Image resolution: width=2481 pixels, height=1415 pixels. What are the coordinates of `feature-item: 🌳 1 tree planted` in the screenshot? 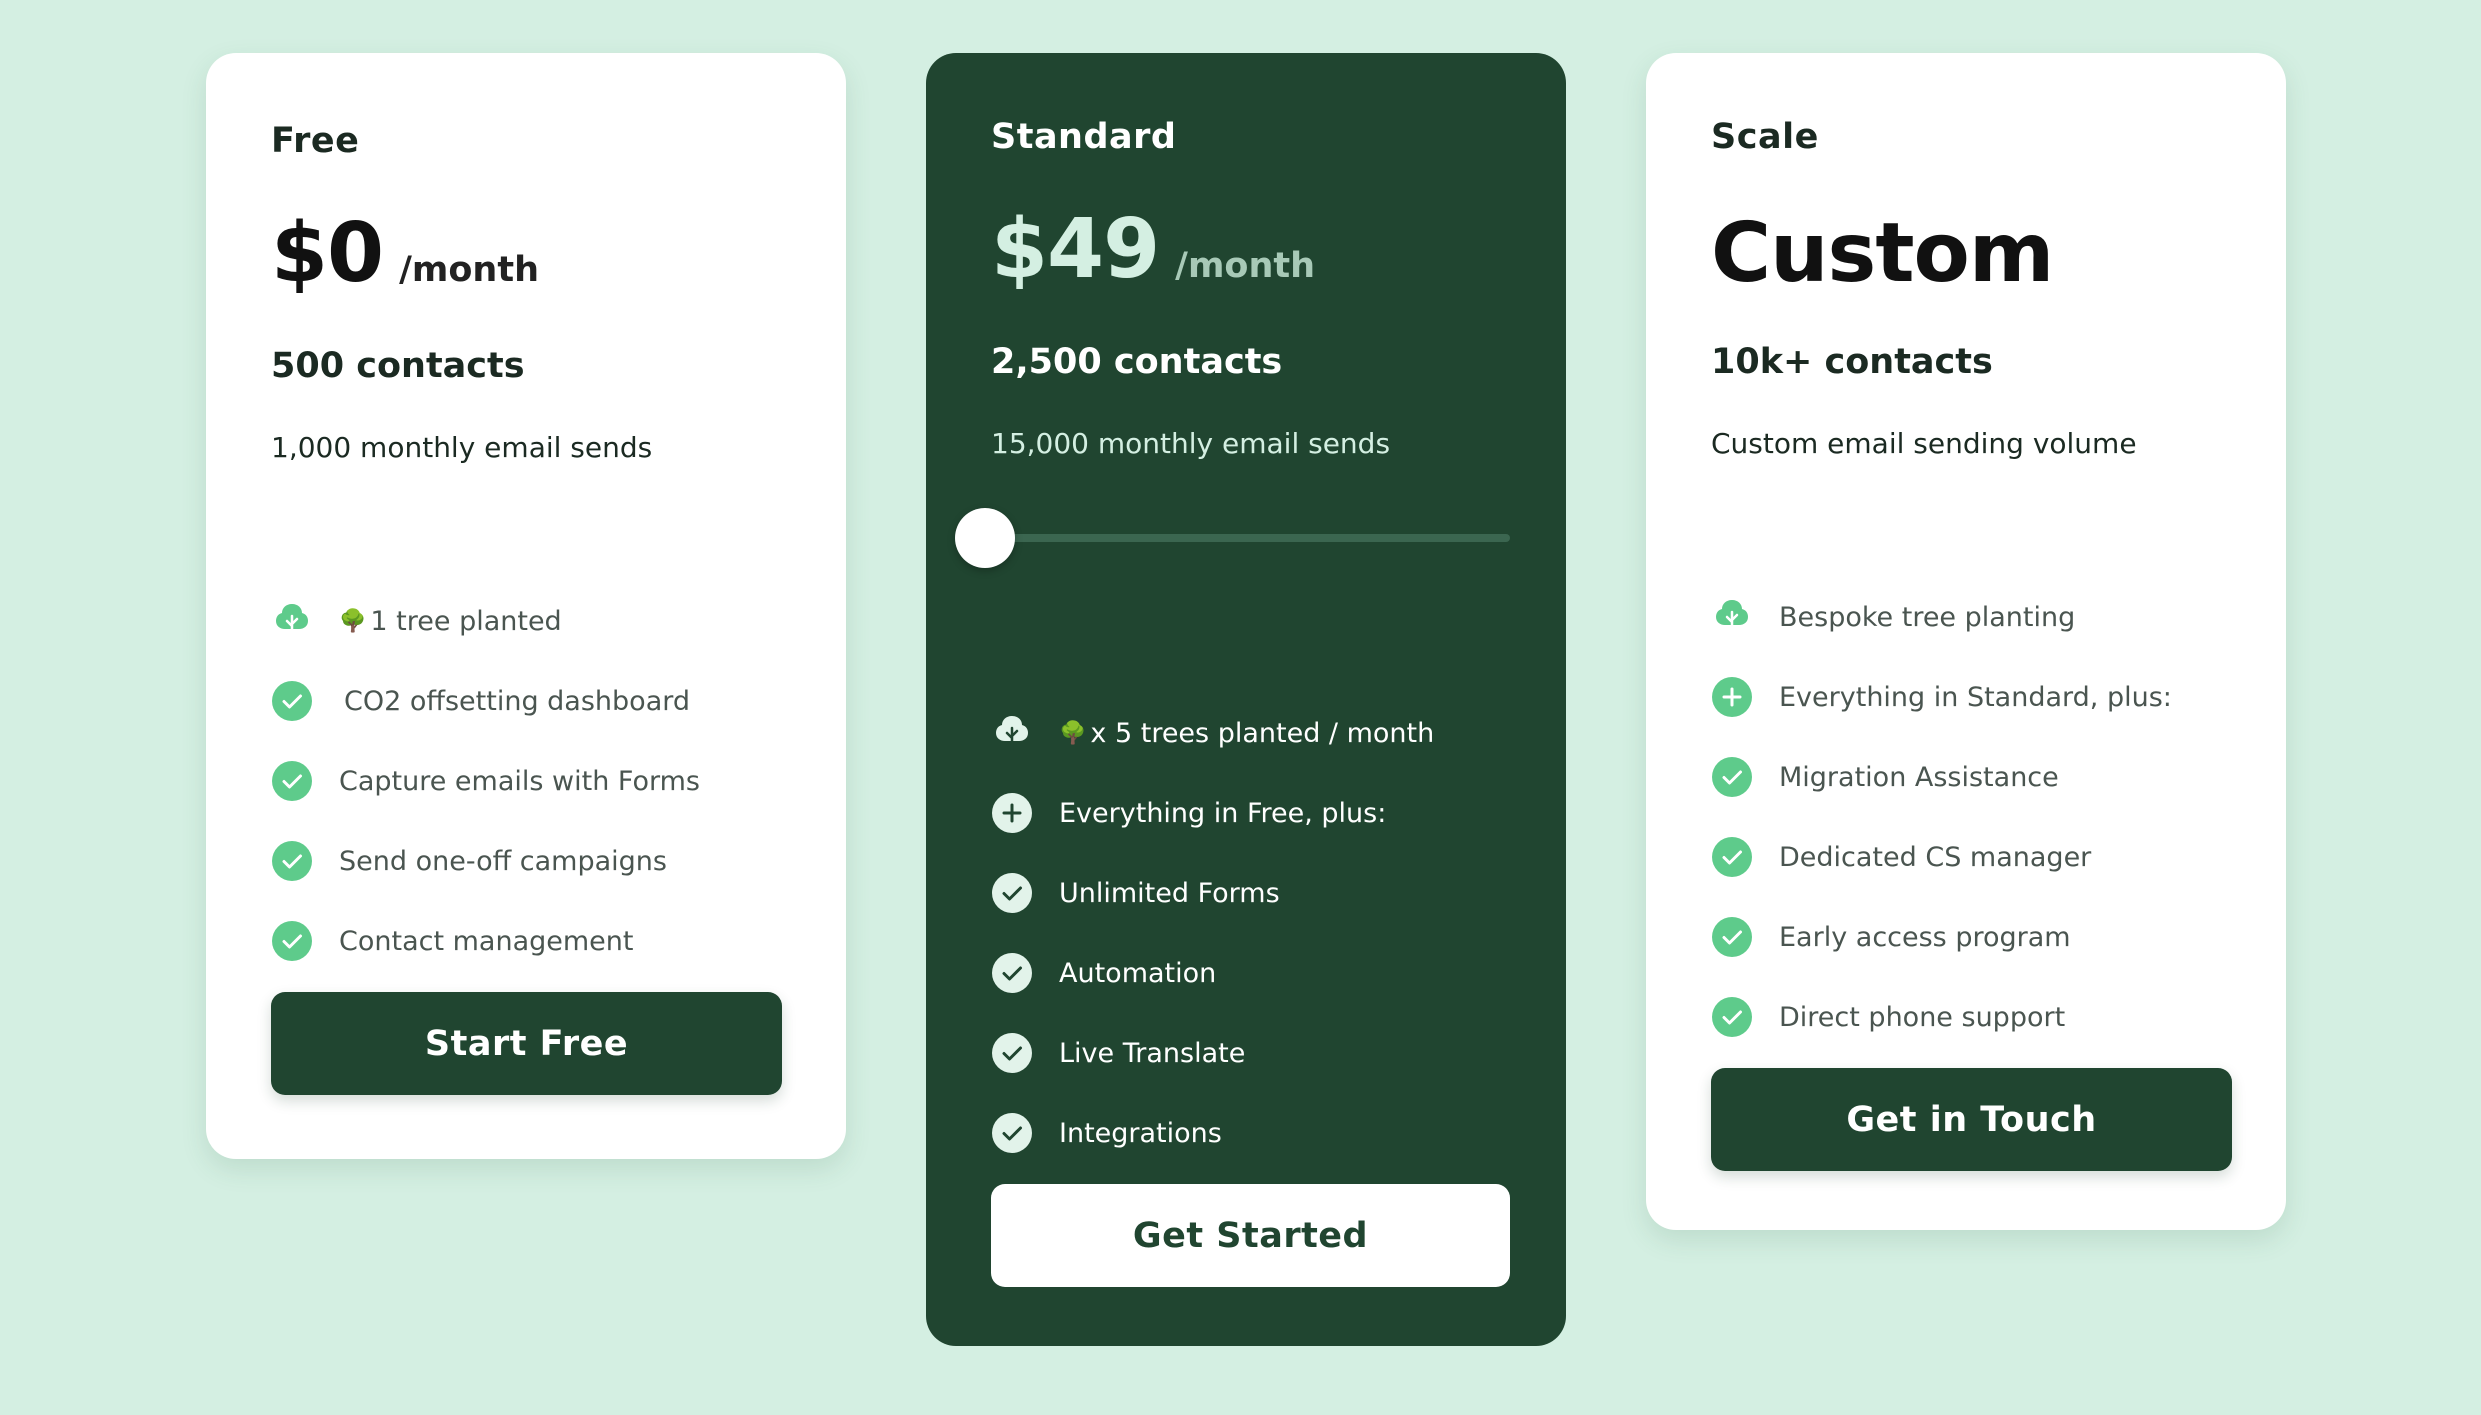 It's located at (485, 621).